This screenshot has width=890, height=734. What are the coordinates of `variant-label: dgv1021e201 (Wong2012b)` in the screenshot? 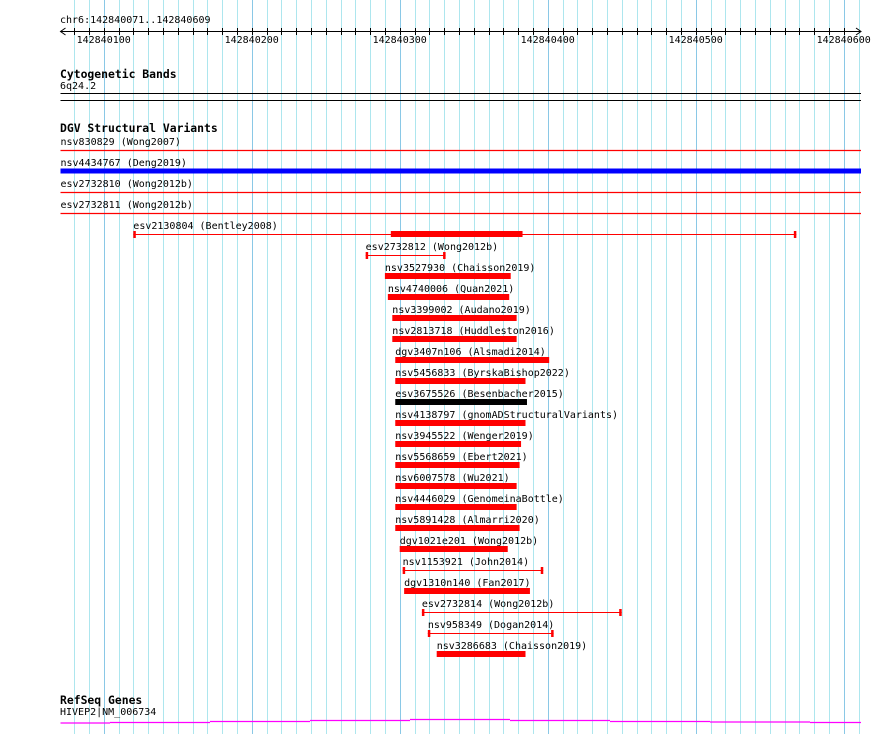 It's located at (469, 541).